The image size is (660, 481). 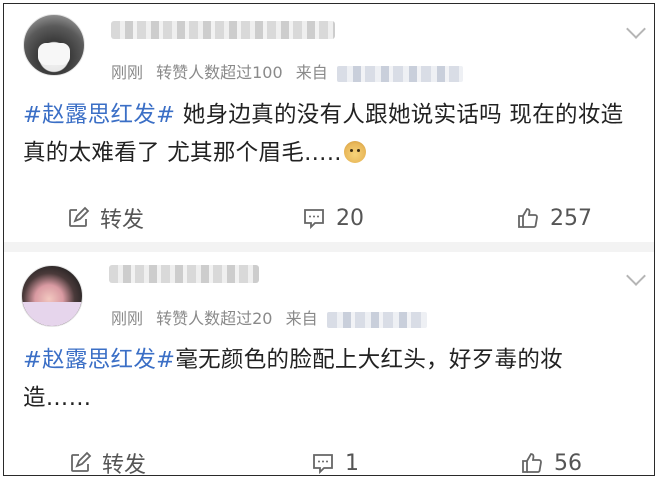 I want to click on engagement-note: 转赞人数超过100, so click(x=219, y=72).